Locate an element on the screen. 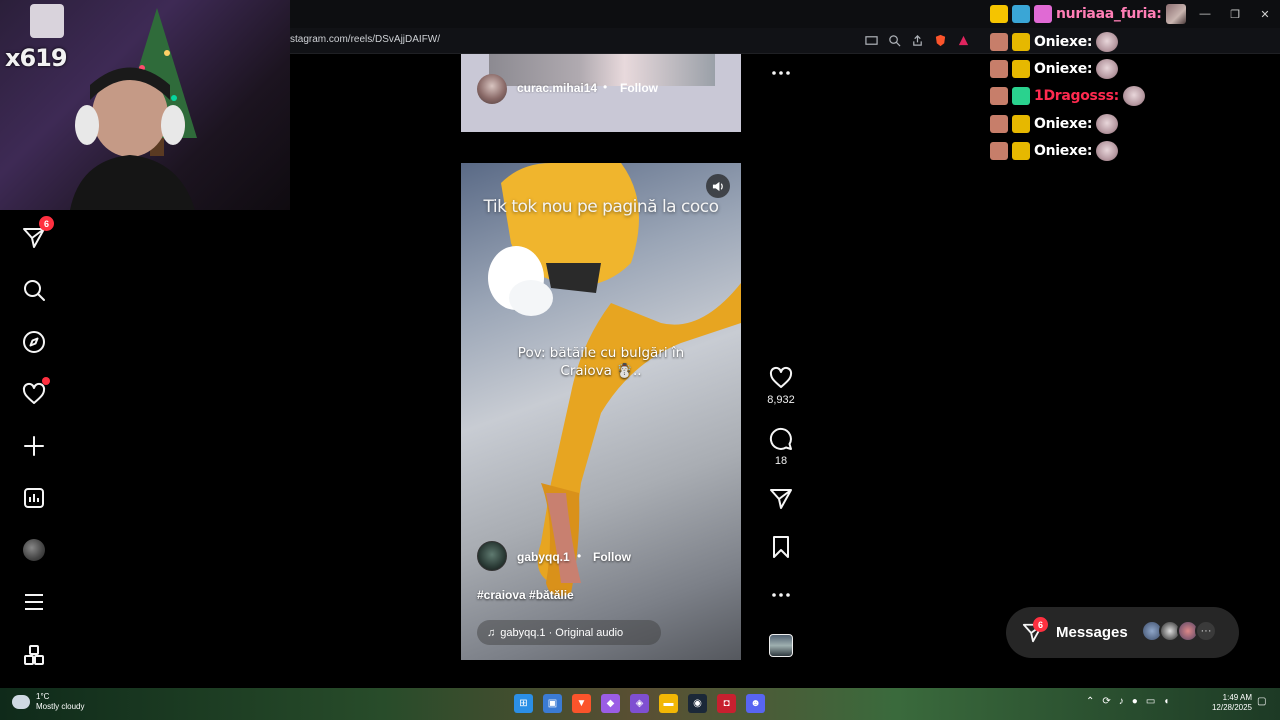  nav-search is located at coordinates (34, 290).